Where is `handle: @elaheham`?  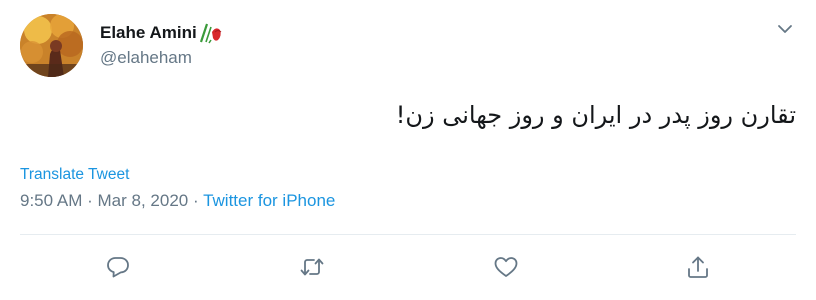 handle: @elaheham is located at coordinates (163, 58).